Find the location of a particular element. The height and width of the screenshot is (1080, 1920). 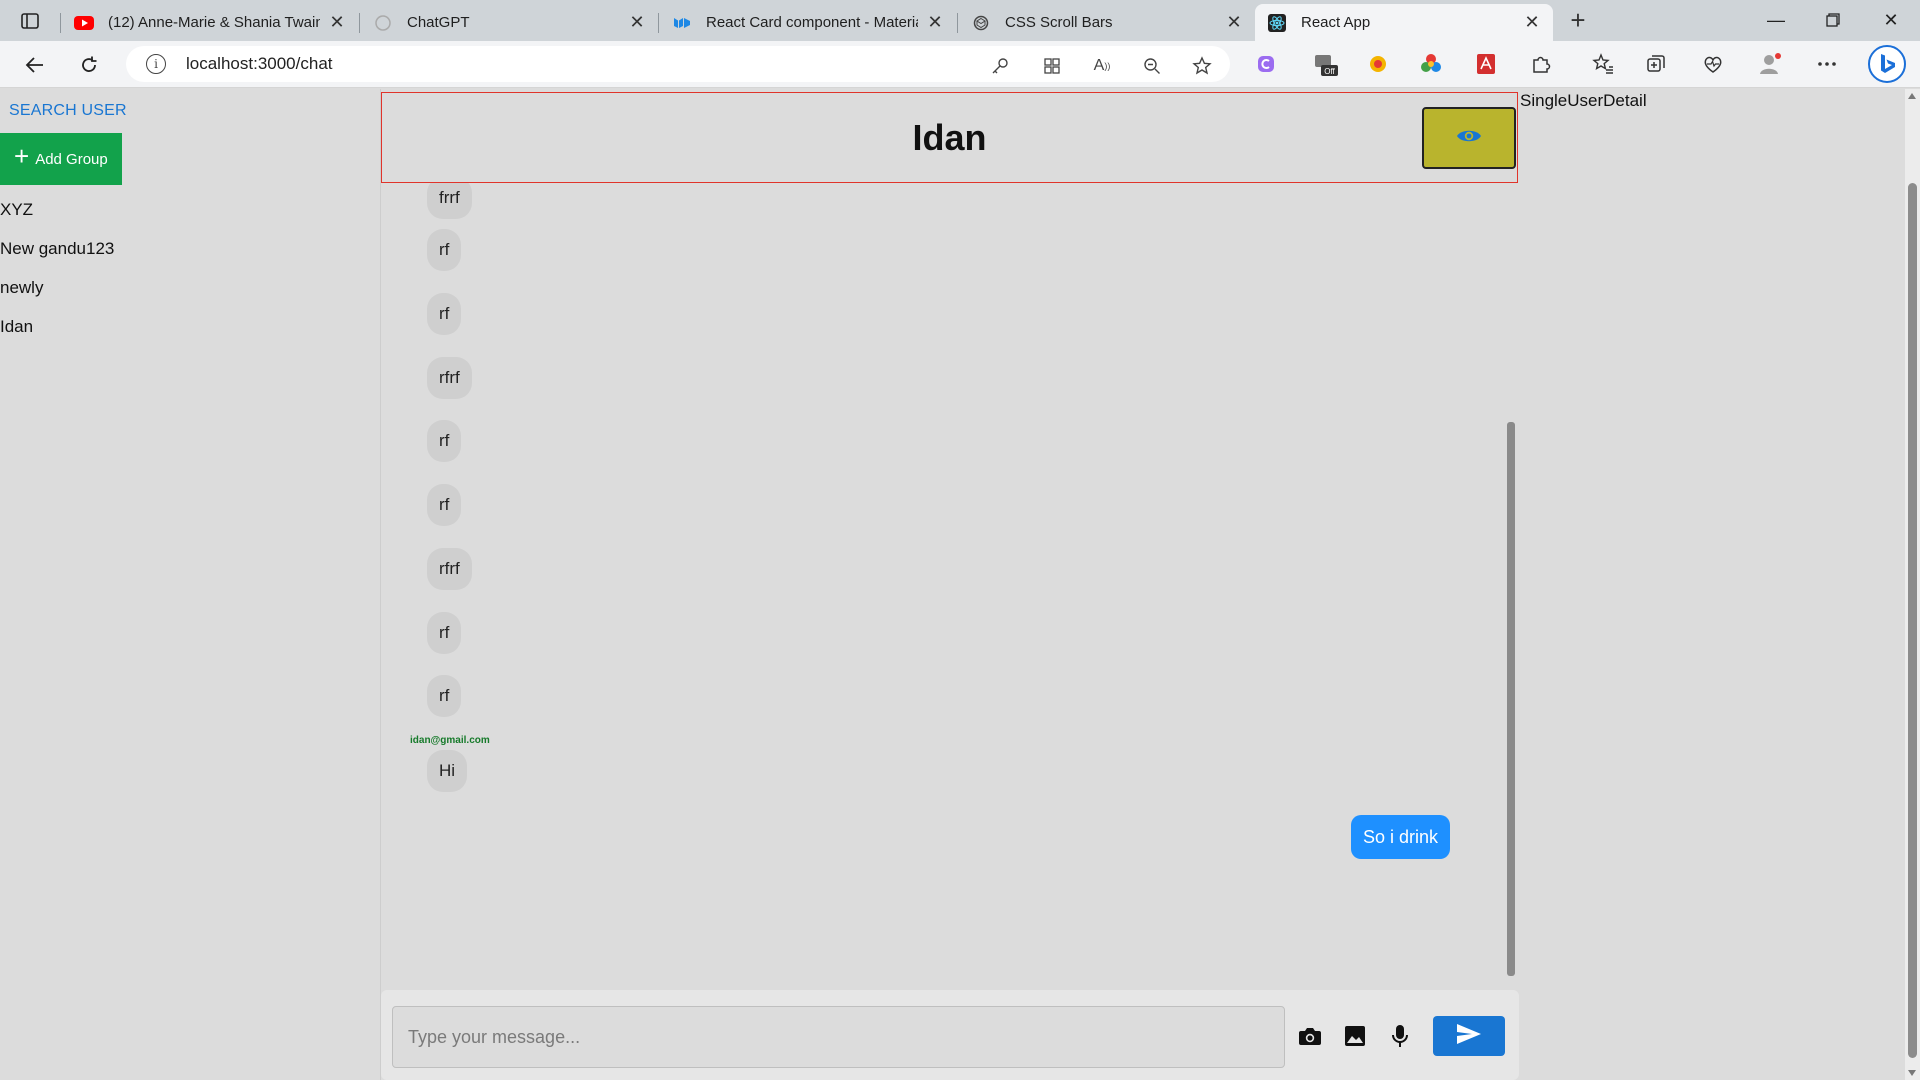

scroll-down-icon is located at coordinates (1912, 1073).